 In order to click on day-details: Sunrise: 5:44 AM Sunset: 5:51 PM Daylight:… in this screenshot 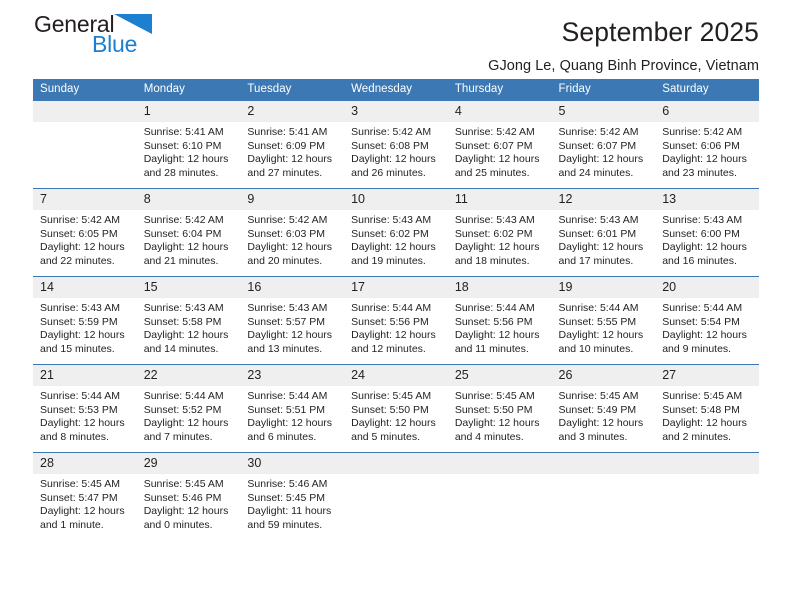, I will do `click(292, 415)`.